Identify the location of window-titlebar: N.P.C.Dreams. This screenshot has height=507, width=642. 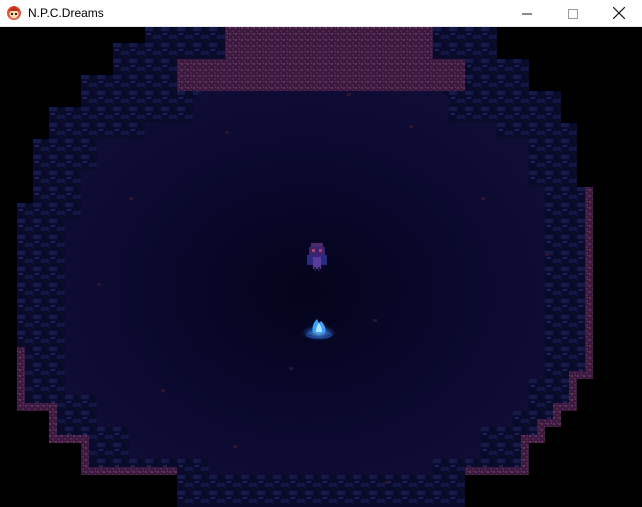
(321, 13).